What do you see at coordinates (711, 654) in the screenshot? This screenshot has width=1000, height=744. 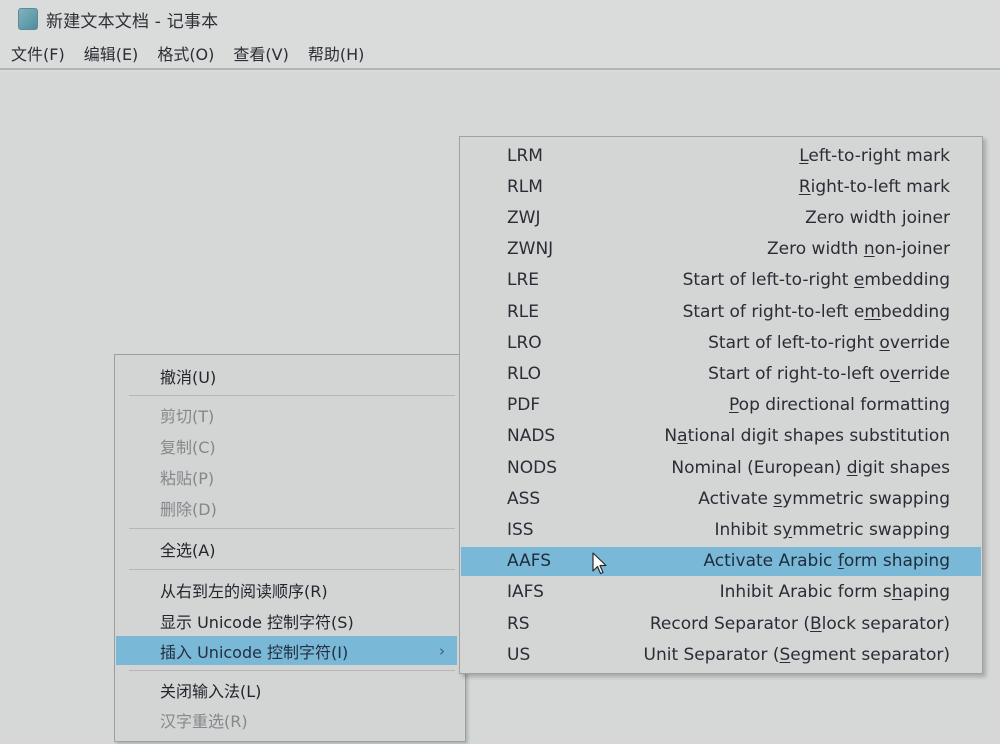 I see `description-text: Unit Separator (` at bounding box center [711, 654].